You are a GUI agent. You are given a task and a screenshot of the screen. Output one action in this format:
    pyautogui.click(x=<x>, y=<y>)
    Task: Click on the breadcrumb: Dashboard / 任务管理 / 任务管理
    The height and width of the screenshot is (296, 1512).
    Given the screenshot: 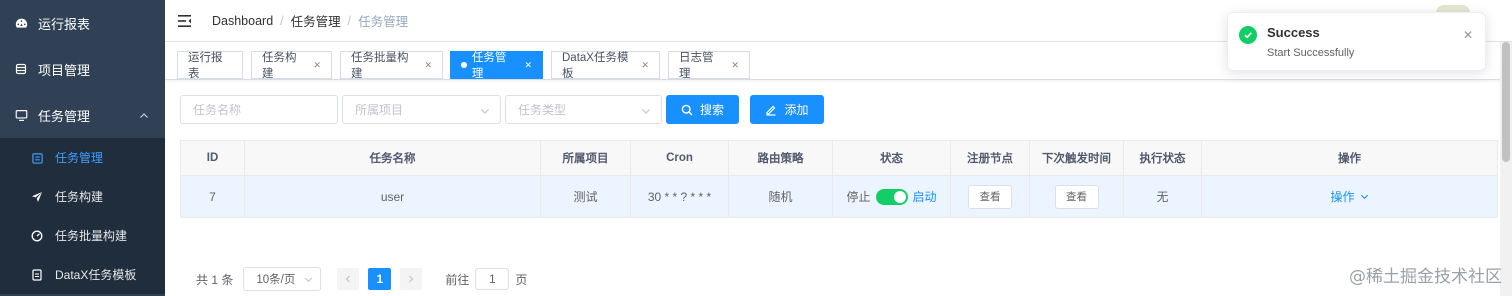 What is the action you would take?
    pyautogui.click(x=310, y=20)
    